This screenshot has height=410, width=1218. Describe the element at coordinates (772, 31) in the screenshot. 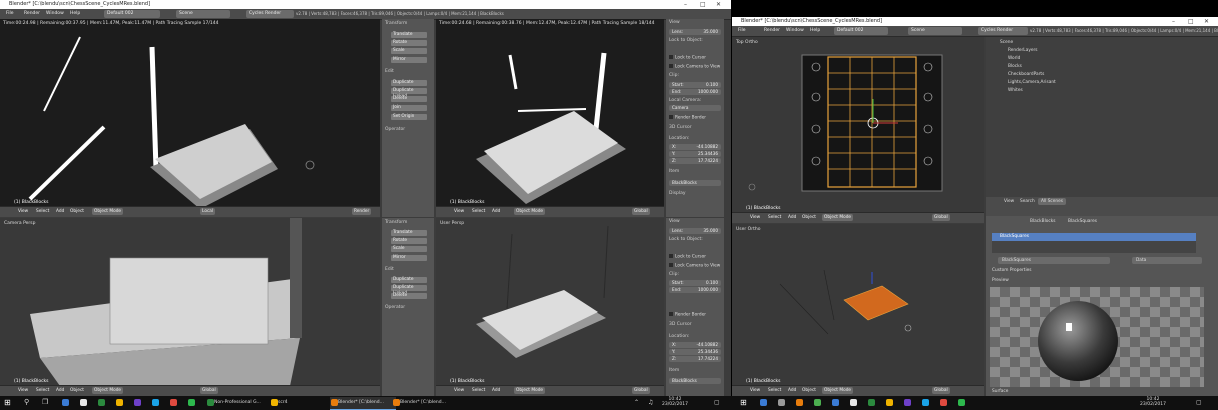

I see `menu-render: Render` at that location.